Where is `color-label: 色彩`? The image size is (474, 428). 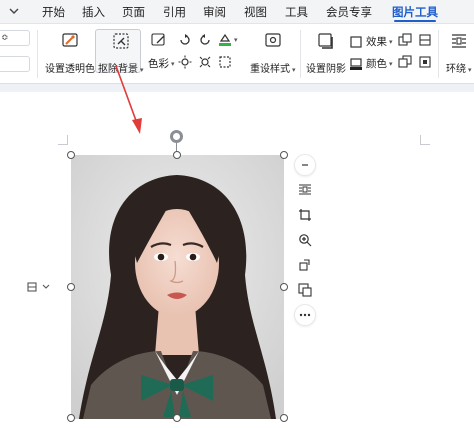
color-label: 色彩 is located at coordinates (158, 64).